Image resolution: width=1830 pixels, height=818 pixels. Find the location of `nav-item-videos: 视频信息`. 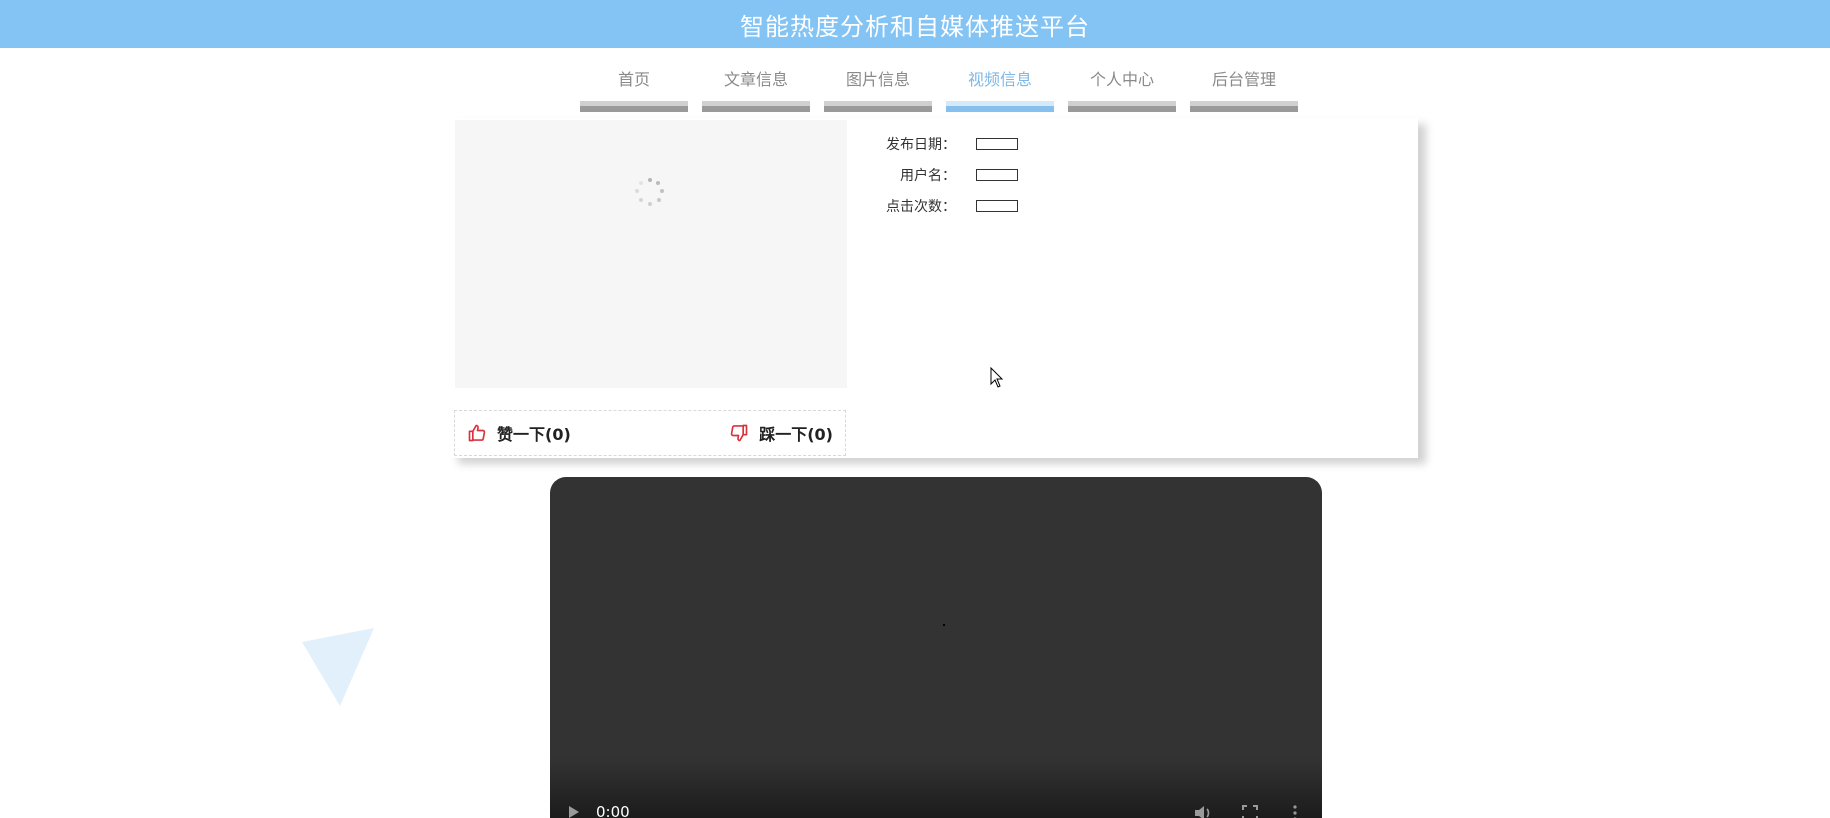

nav-item-videos: 视频信息 is located at coordinates (1000, 89).